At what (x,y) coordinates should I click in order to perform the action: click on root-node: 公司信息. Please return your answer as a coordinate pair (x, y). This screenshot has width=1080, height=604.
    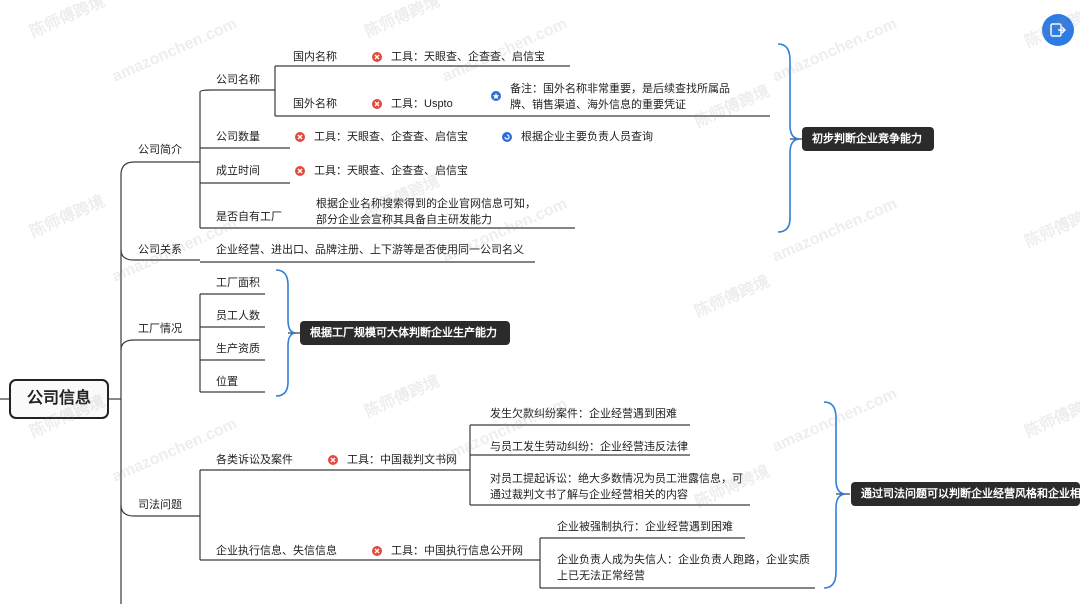
    Looking at the image, I should click on (59, 399).